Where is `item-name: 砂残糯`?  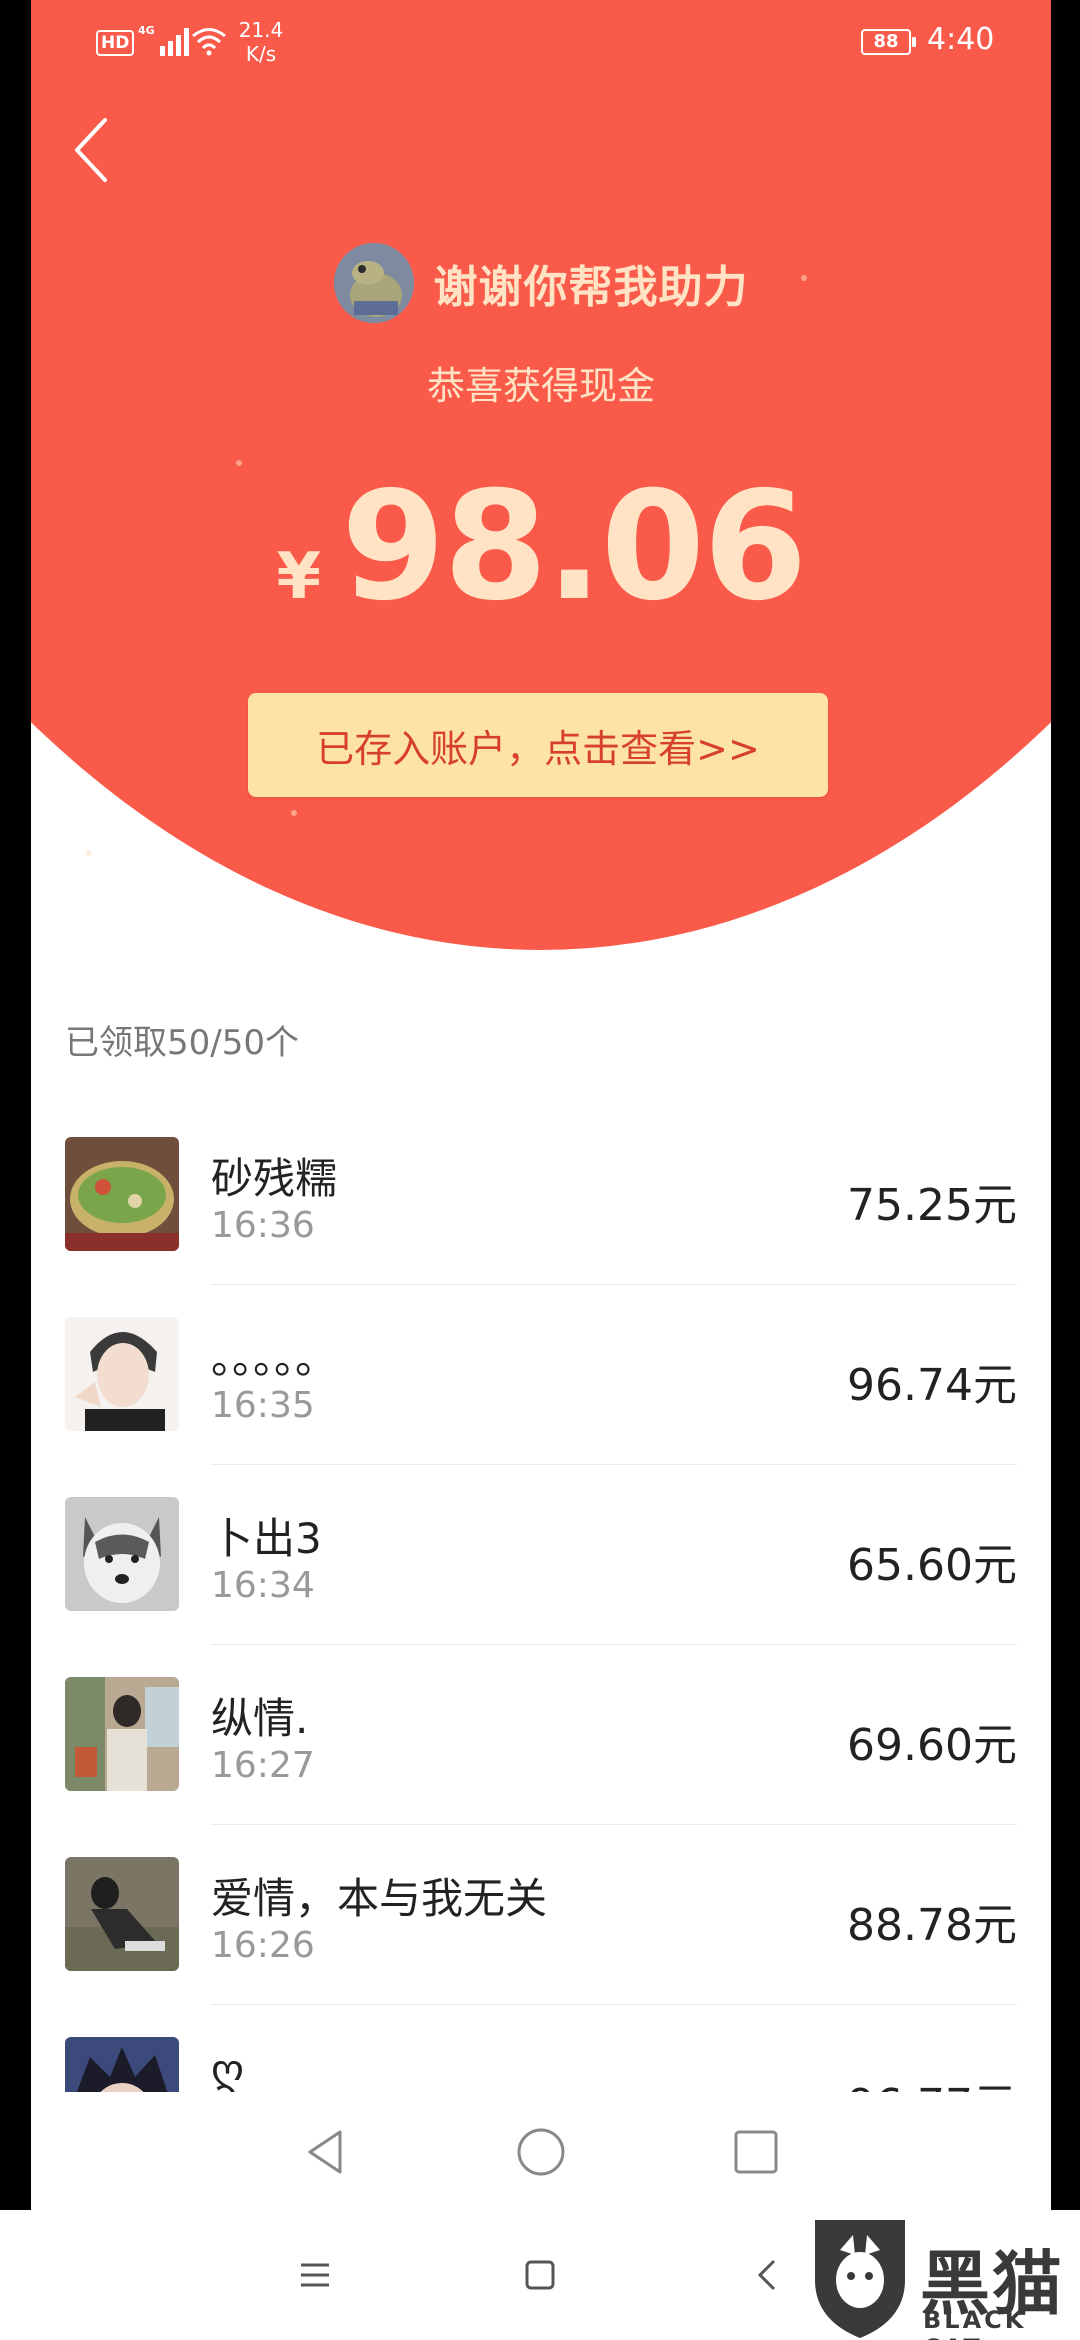
item-name: 砂残糯 is located at coordinates (274, 1178).